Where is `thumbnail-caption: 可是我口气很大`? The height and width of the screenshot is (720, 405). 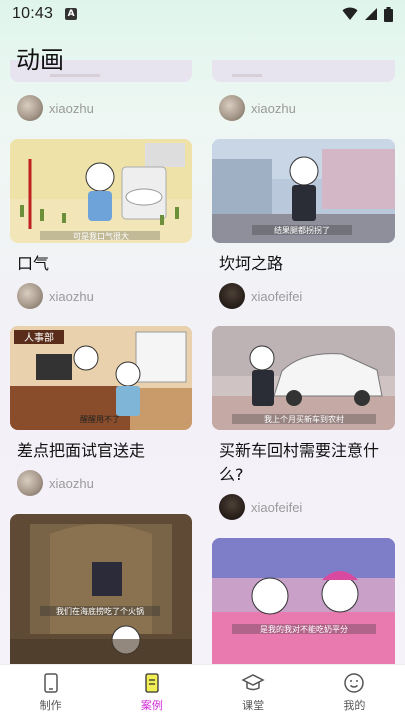 thumbnail-caption: 可是我口气很大 is located at coordinates (101, 236).